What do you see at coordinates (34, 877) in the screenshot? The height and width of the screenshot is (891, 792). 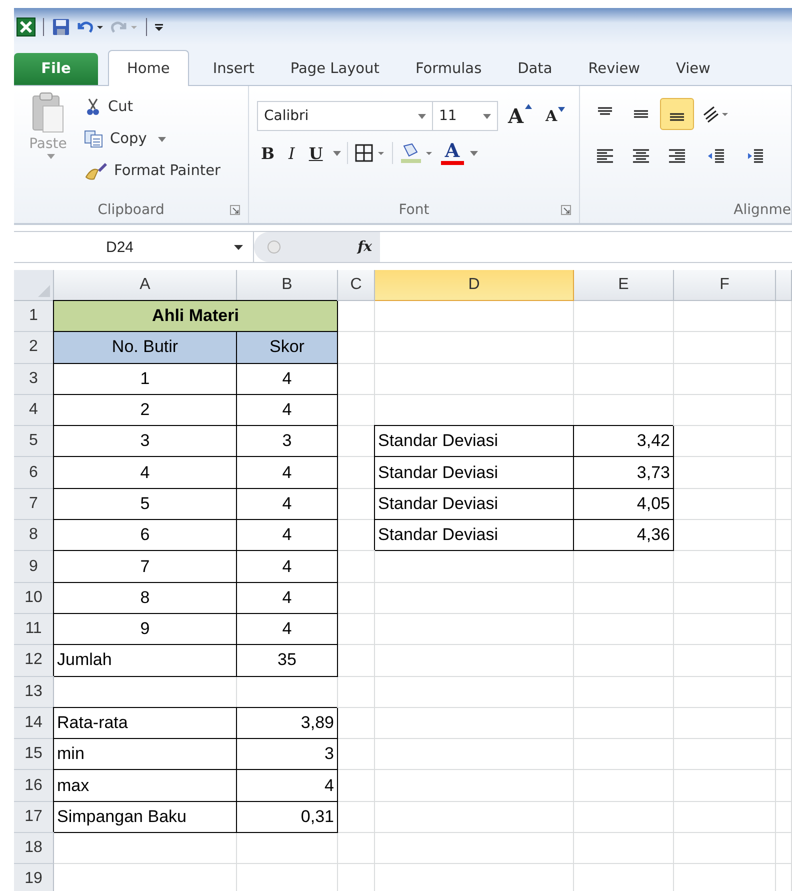 I see `row-header: 19` at bounding box center [34, 877].